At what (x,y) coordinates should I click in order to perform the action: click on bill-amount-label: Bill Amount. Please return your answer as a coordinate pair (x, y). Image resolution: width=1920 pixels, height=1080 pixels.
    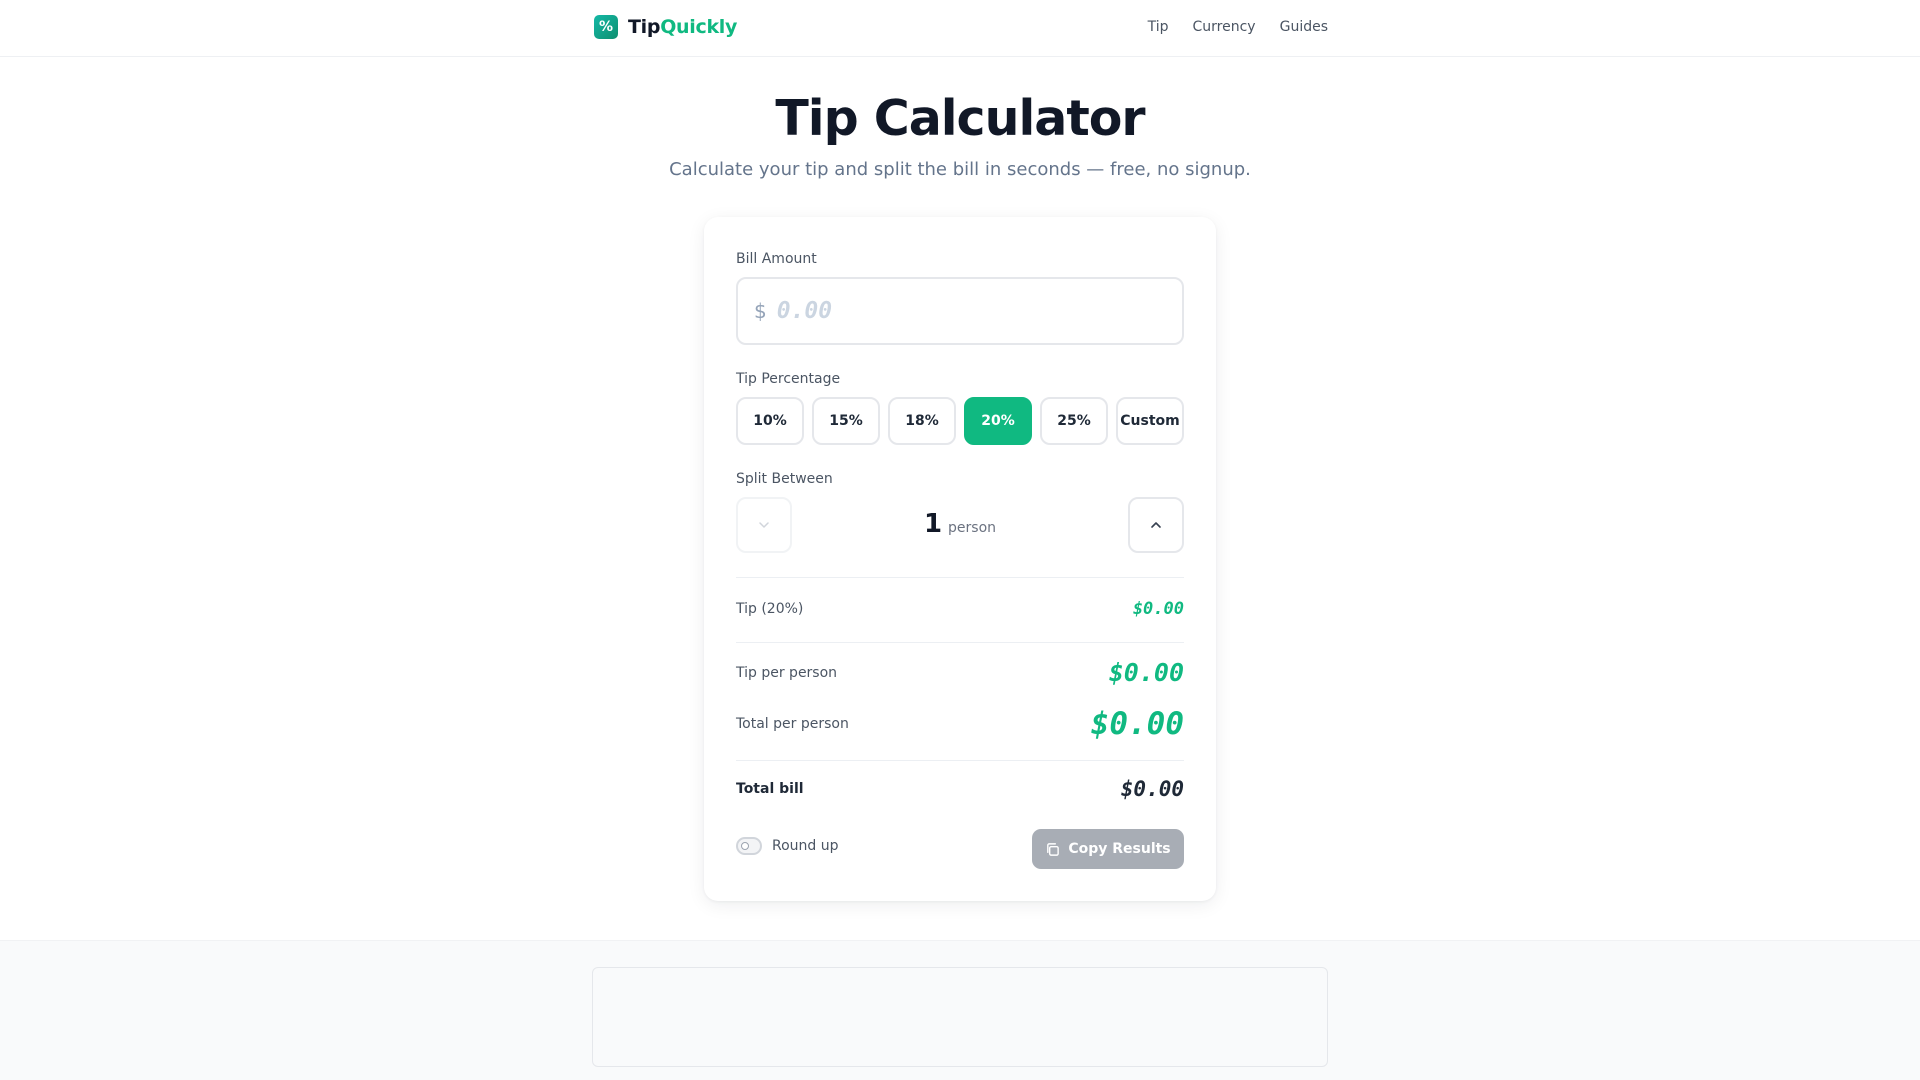
    Looking at the image, I should click on (776, 259).